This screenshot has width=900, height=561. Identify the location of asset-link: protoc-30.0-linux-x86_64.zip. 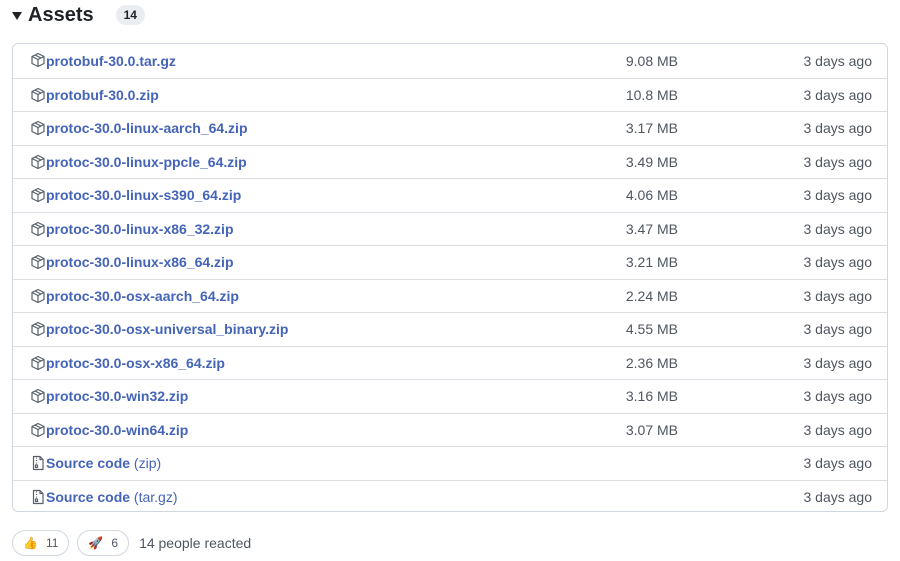
(140, 262).